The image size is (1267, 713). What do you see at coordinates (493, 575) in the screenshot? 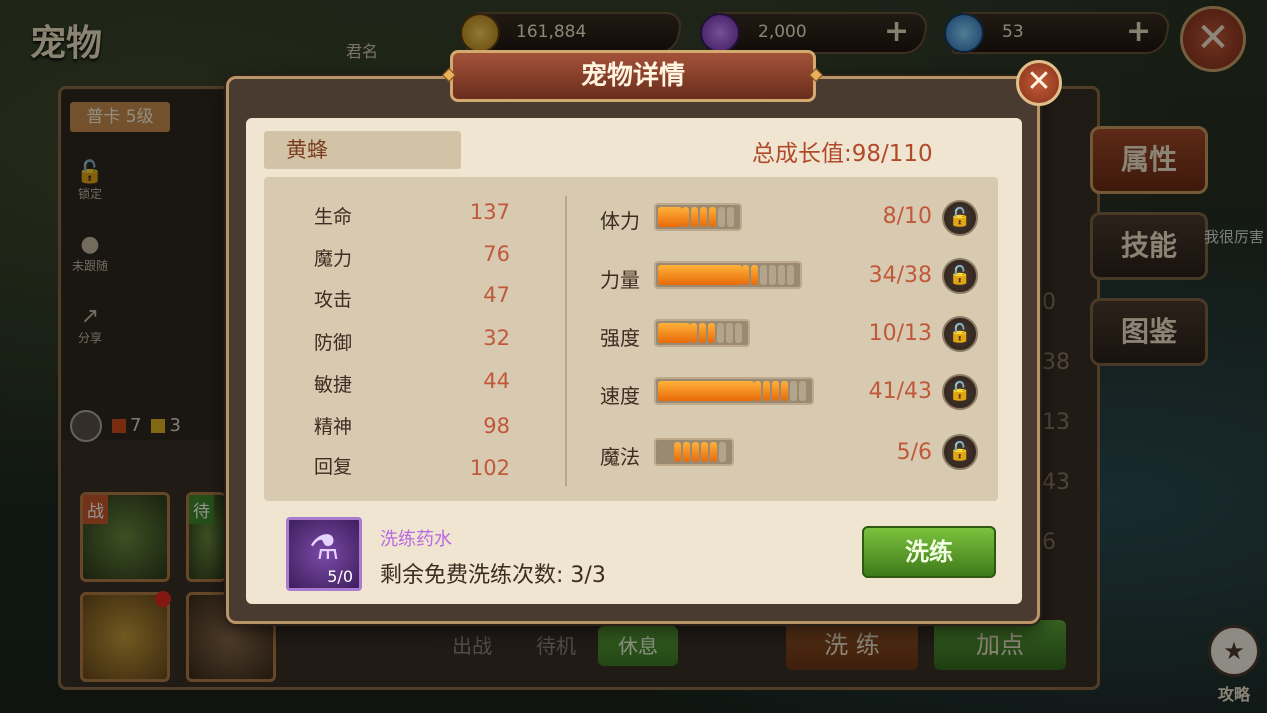
I see `free-refine-count: 剩余免费洗练次数: 3/3` at bounding box center [493, 575].